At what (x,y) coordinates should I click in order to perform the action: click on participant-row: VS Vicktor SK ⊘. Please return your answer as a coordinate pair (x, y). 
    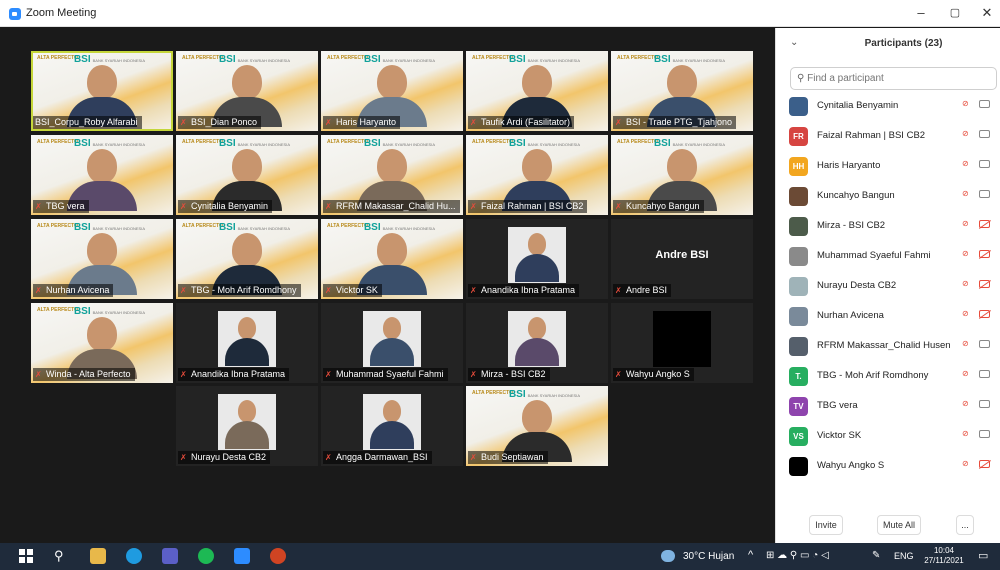
    Looking at the image, I should click on (888, 437).